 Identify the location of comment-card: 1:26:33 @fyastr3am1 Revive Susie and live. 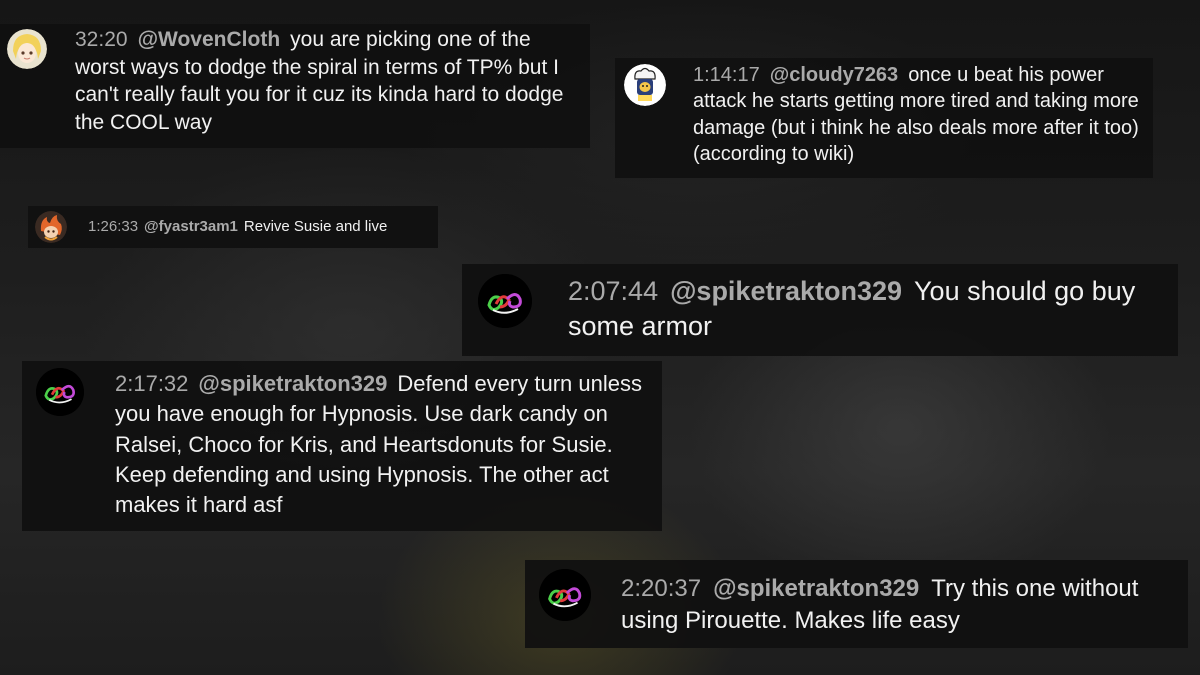
(233, 227).